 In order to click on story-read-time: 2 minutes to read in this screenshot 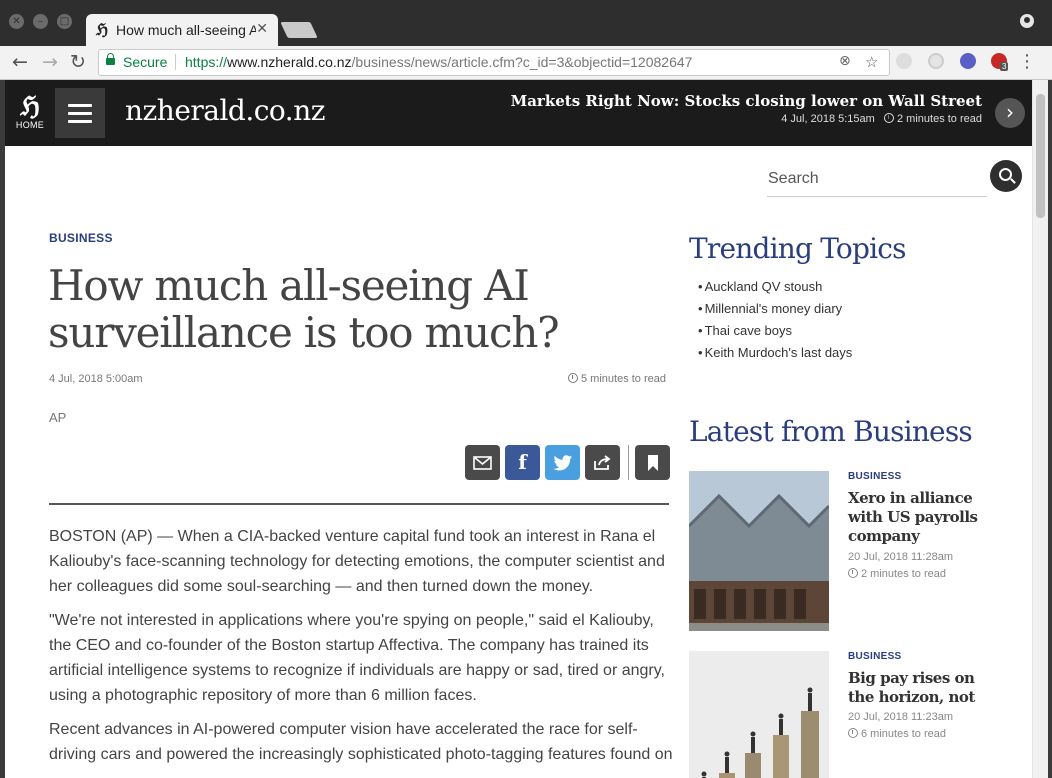, I will do `click(897, 574)`.